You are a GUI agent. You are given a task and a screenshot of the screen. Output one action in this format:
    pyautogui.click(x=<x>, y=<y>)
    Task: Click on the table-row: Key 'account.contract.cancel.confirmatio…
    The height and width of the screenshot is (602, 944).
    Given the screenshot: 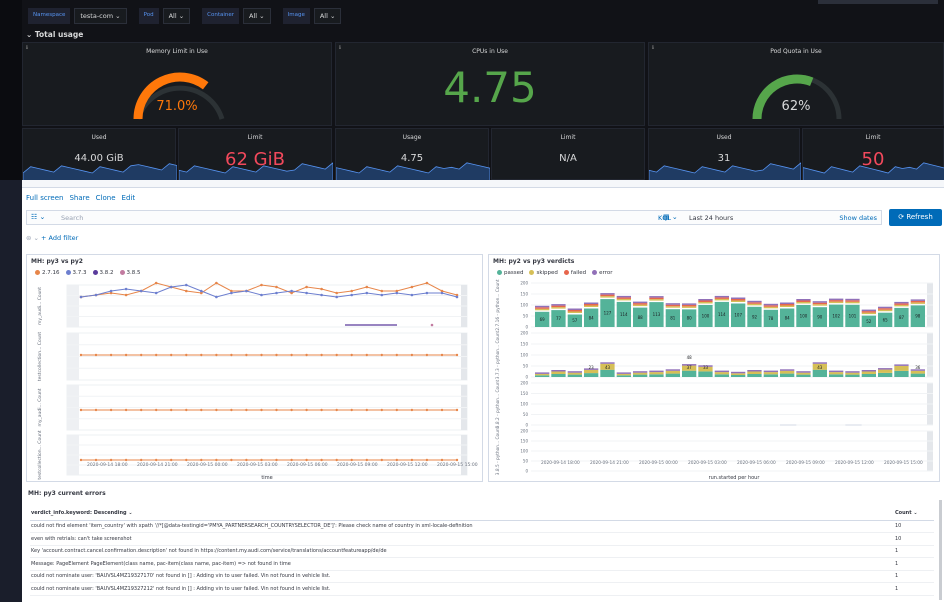 What is the action you would take?
    pyautogui.click(x=482, y=551)
    